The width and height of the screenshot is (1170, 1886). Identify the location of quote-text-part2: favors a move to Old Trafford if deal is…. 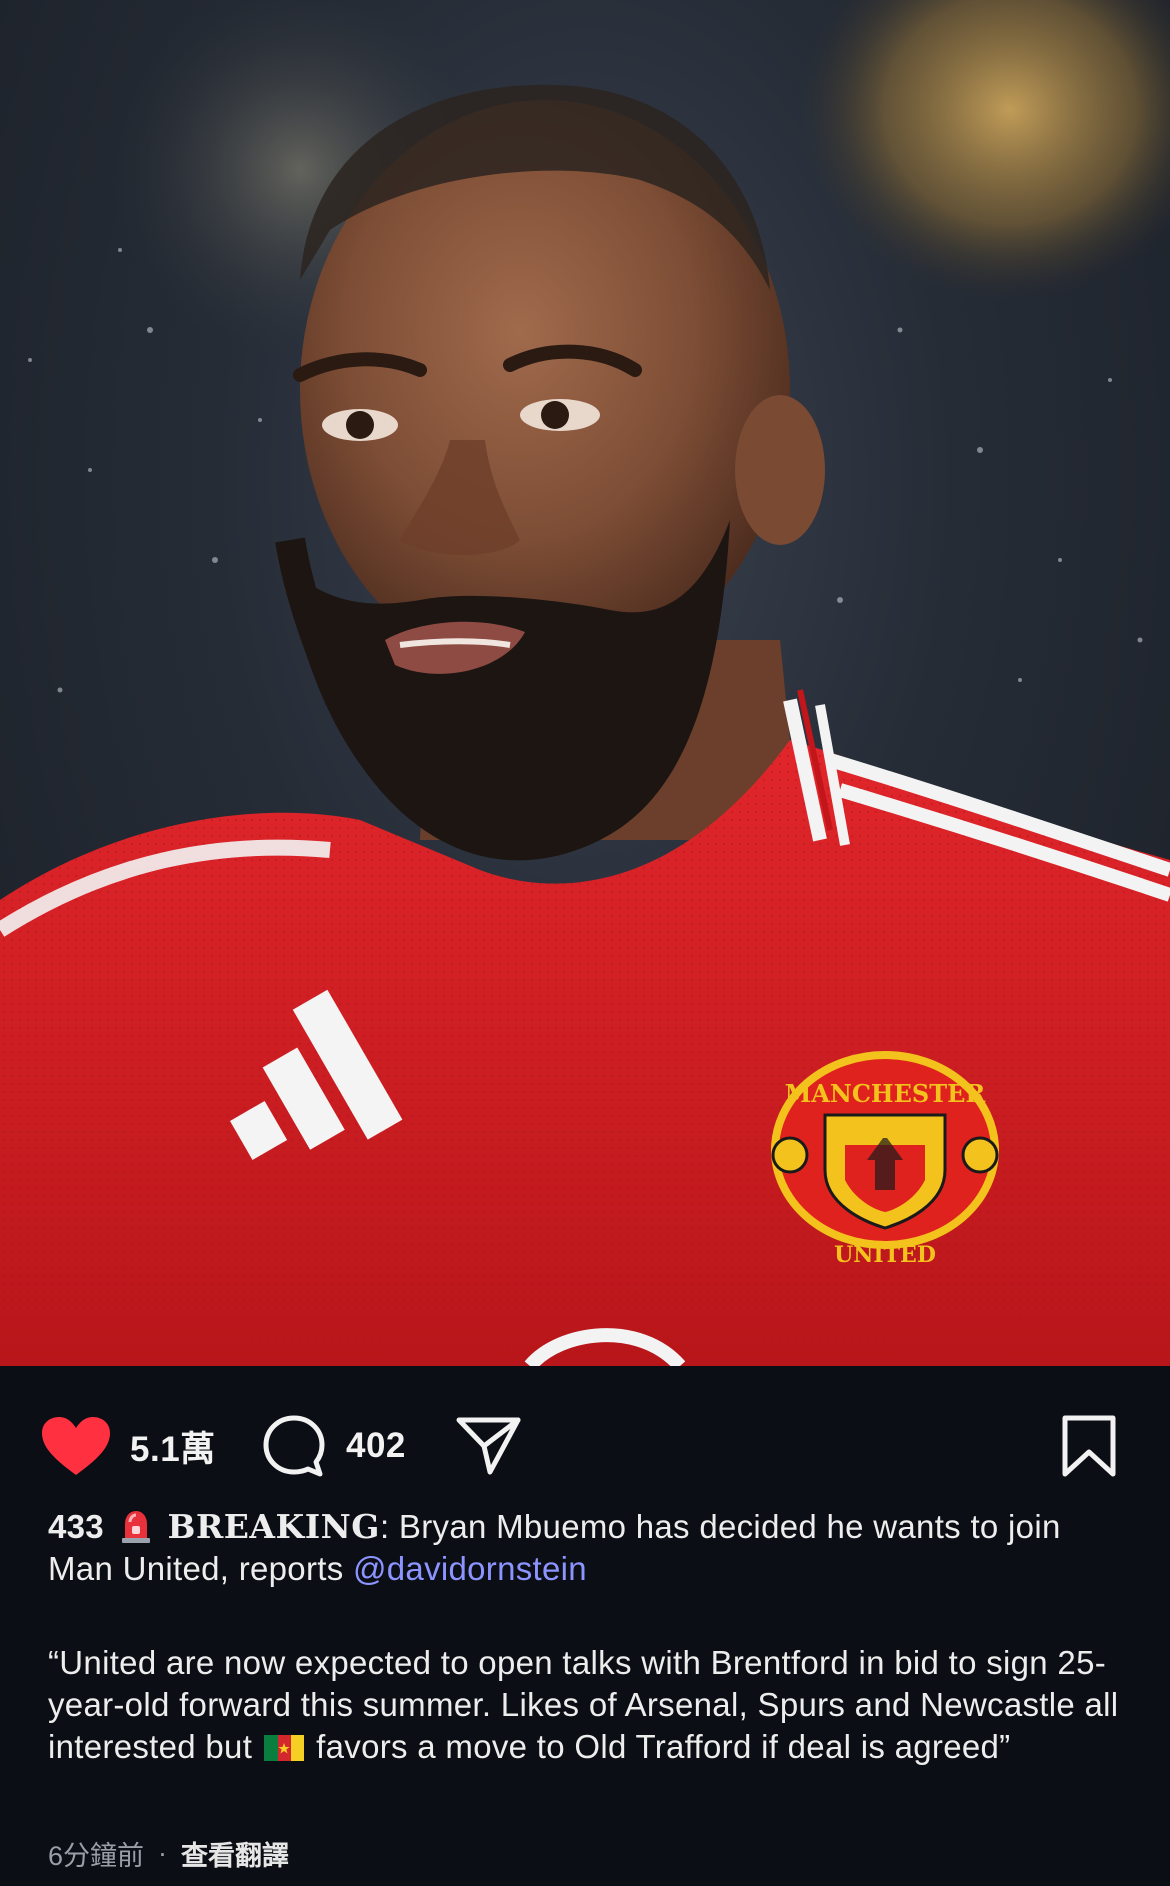
(663, 1746).